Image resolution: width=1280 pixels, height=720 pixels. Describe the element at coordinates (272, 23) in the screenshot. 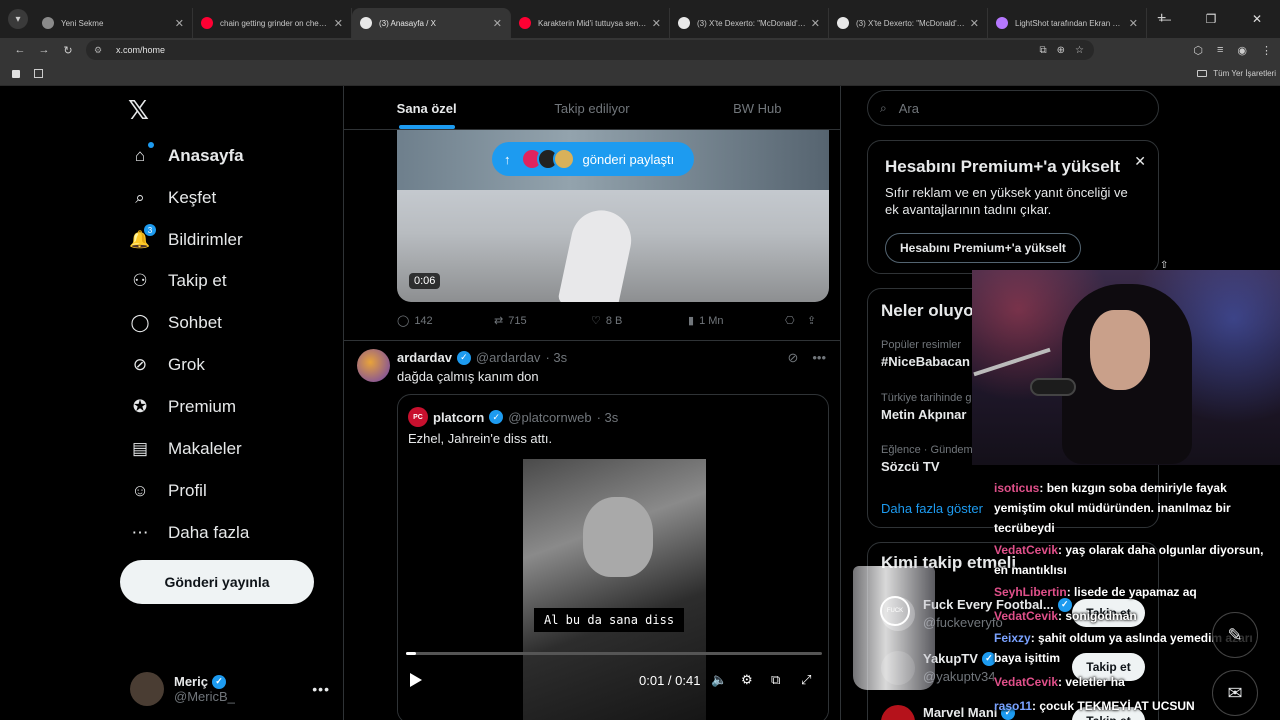

I see `browser-tab: chain getting grinder on cheese... ✕` at that location.